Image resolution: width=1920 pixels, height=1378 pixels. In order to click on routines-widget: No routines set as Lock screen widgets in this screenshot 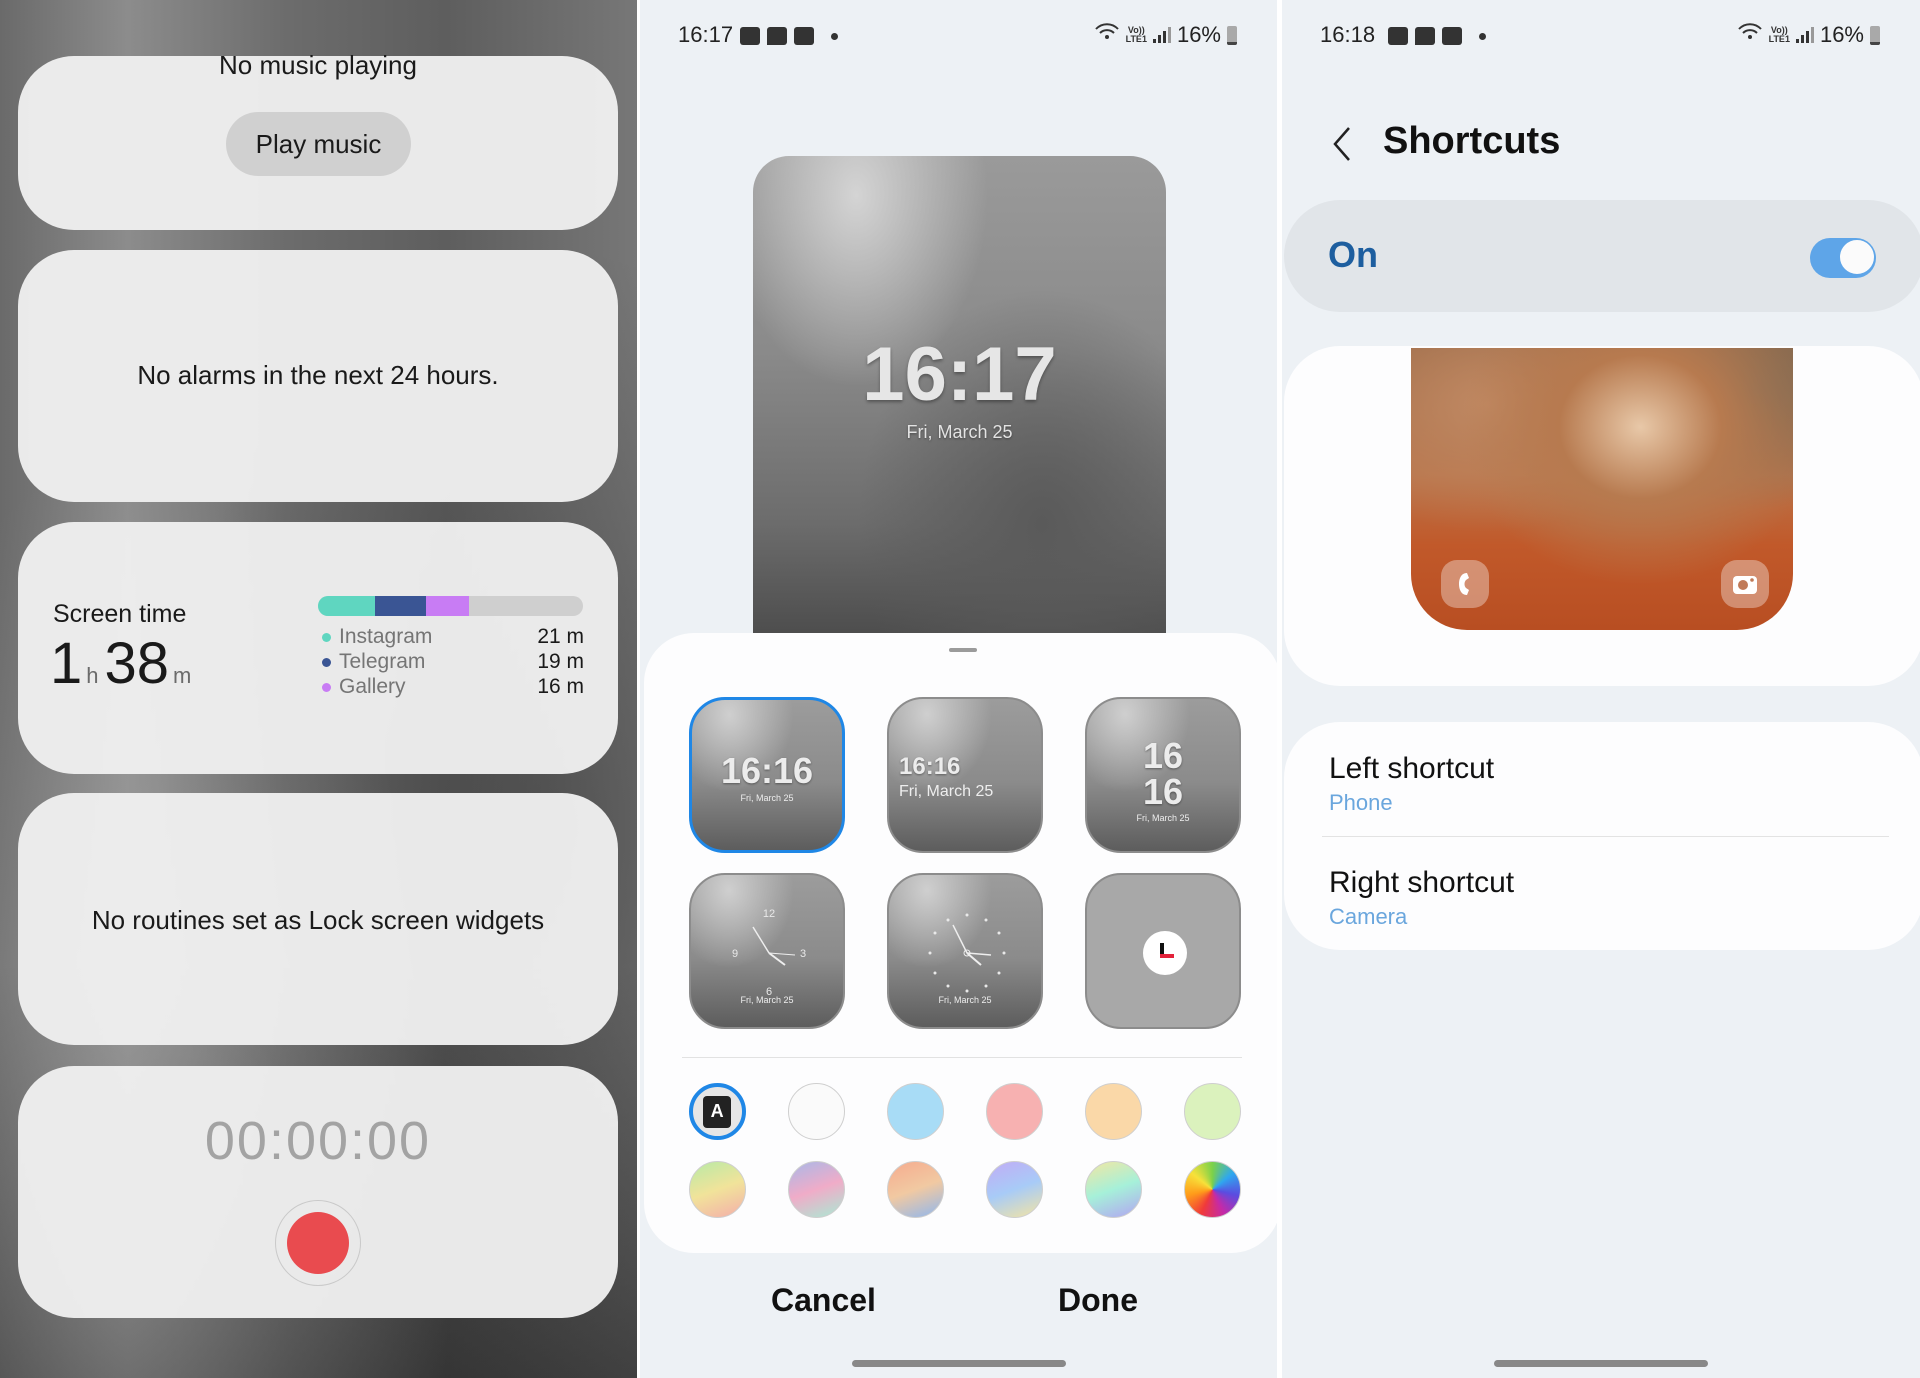, I will do `click(318, 919)`.